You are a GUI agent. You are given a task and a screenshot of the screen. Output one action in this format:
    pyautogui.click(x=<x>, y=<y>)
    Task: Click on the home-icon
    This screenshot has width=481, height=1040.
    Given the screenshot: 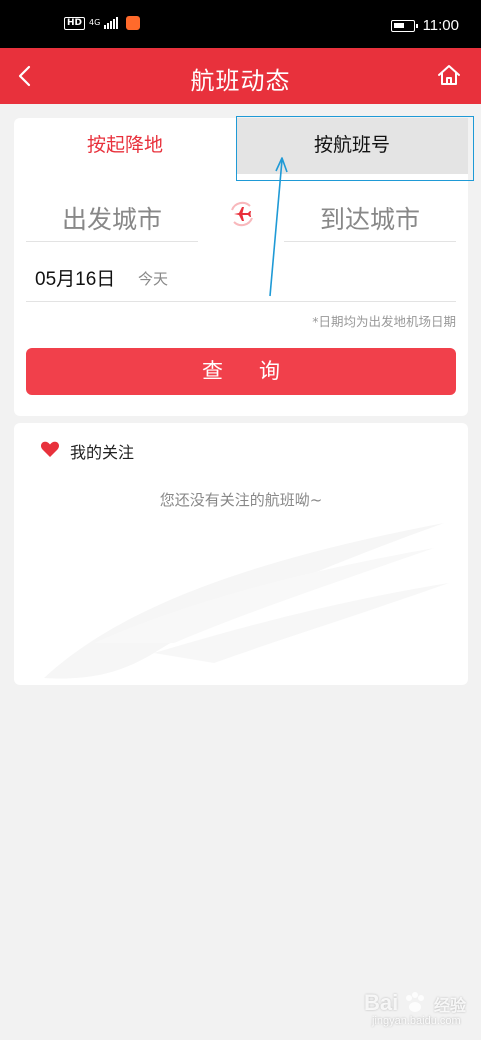 What is the action you would take?
    pyautogui.click(x=449, y=75)
    